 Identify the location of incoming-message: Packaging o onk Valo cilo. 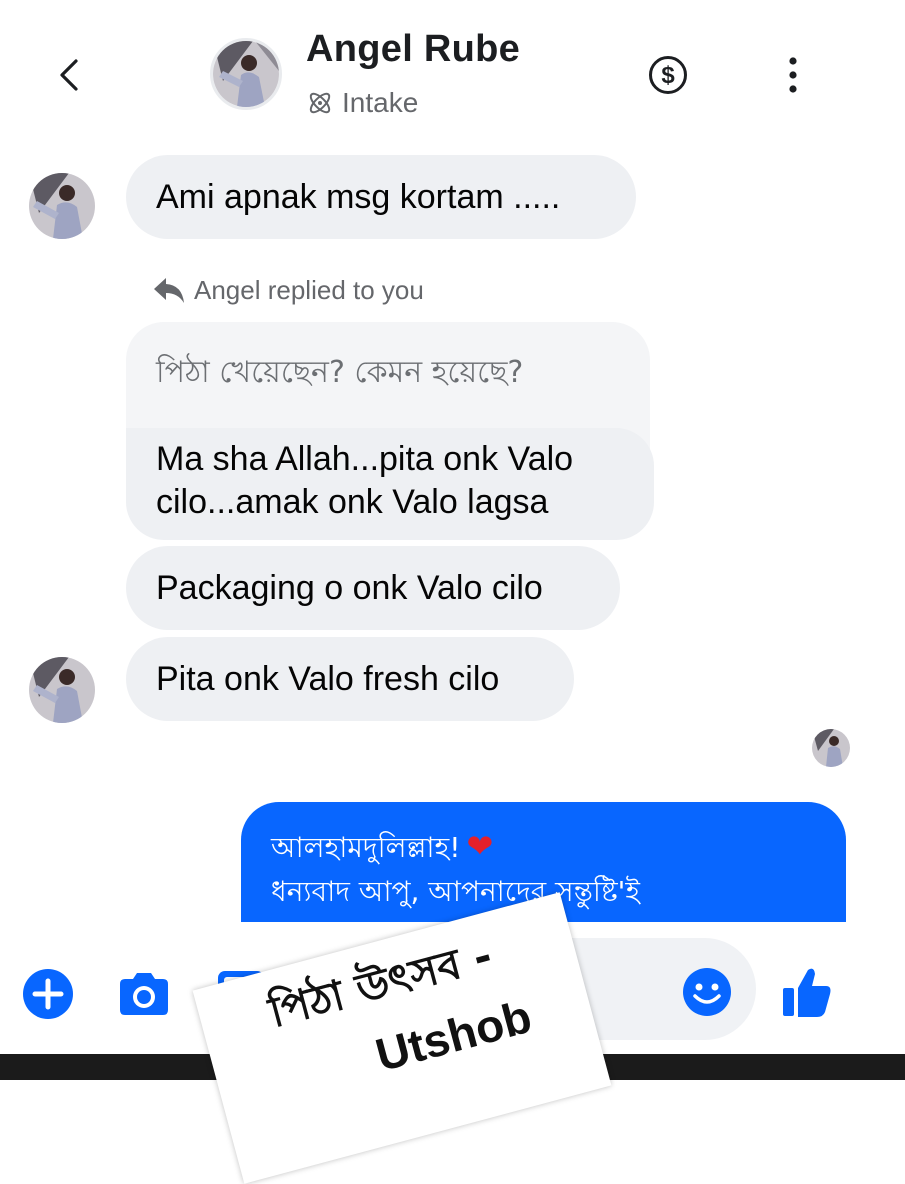
(373, 588).